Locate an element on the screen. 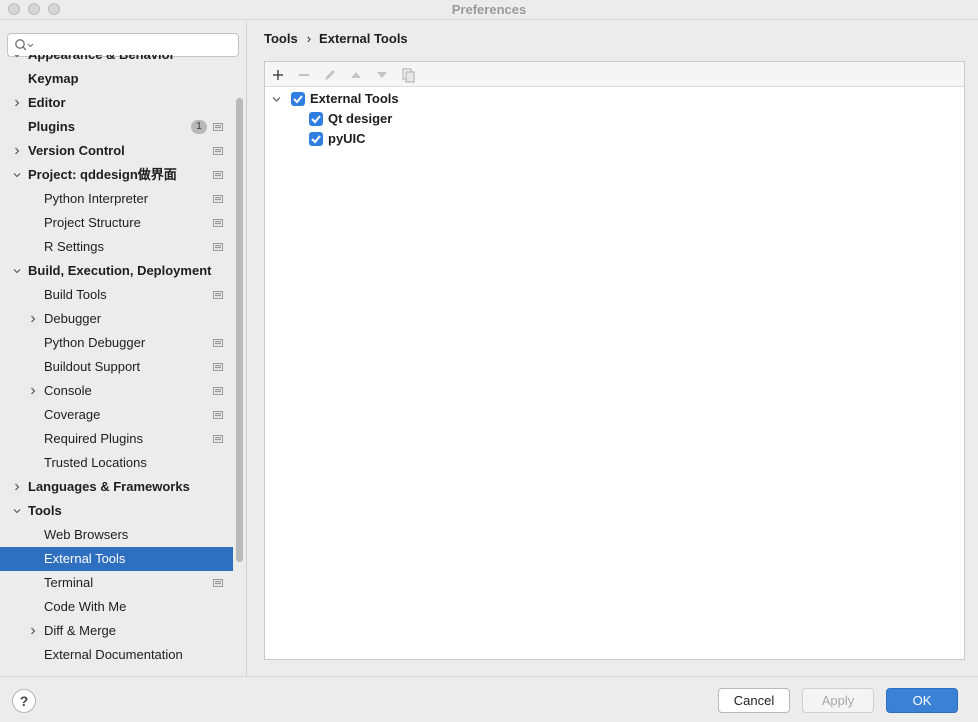 This screenshot has height=722, width=978. help-button: ? is located at coordinates (24, 701).